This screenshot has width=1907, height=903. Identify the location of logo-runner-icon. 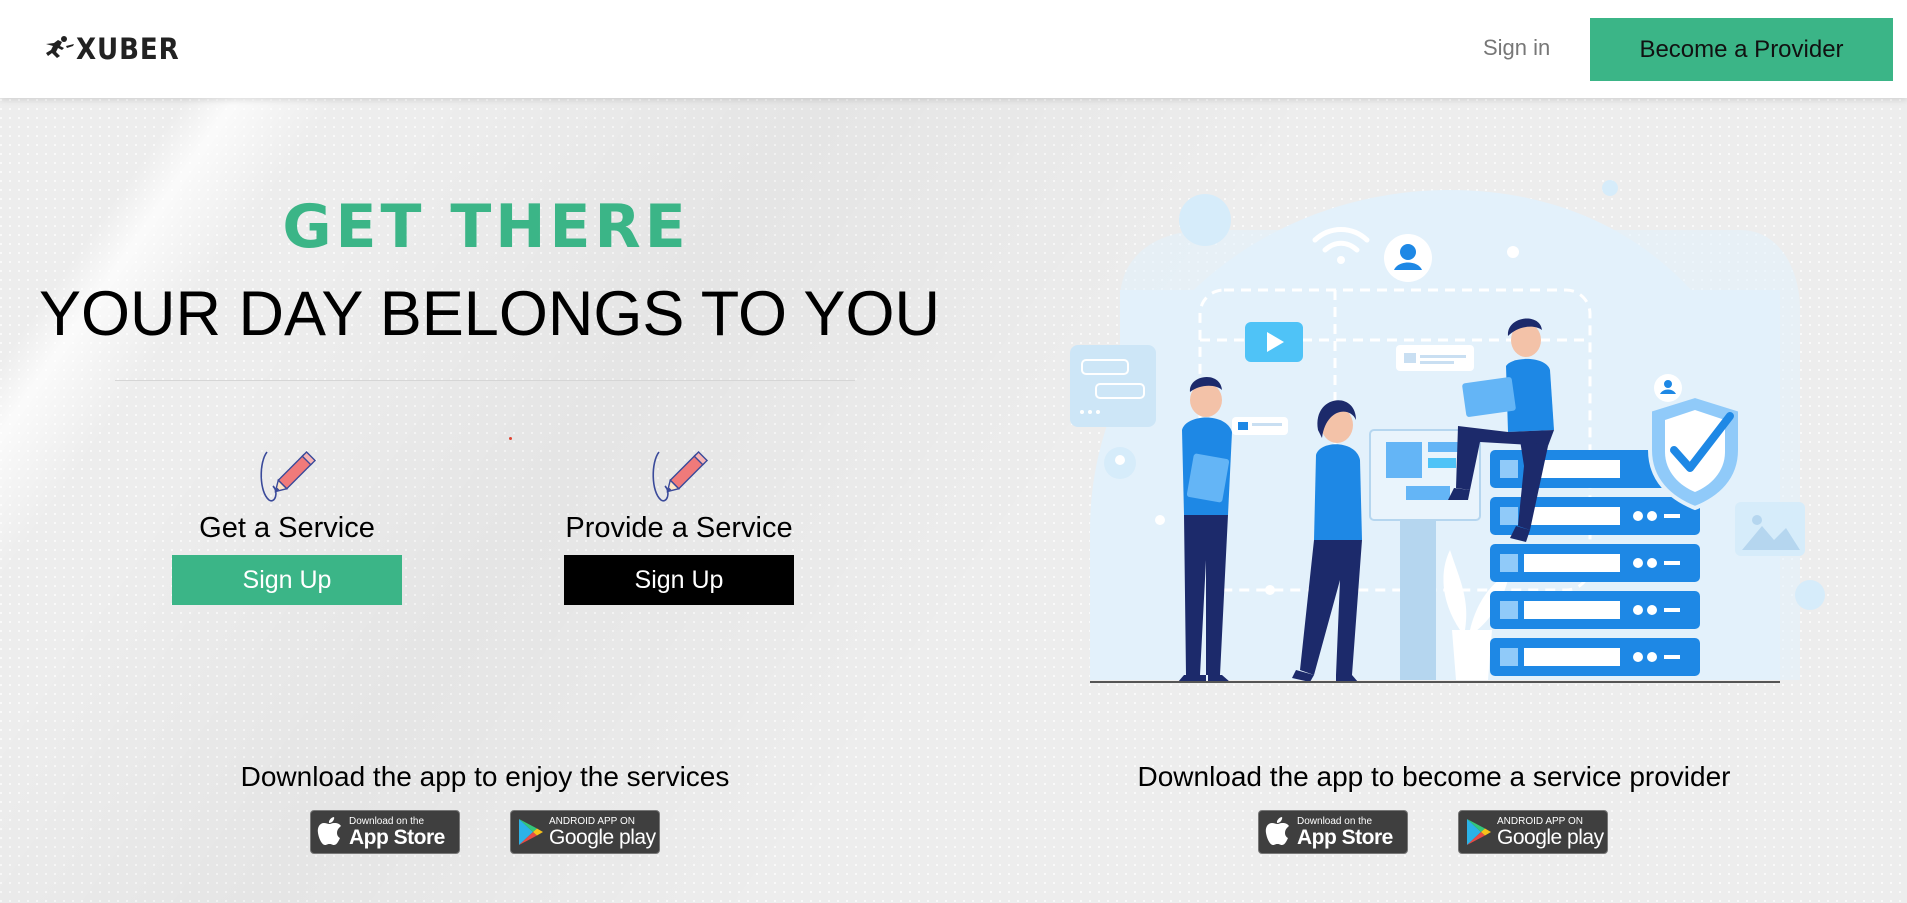
(60, 47).